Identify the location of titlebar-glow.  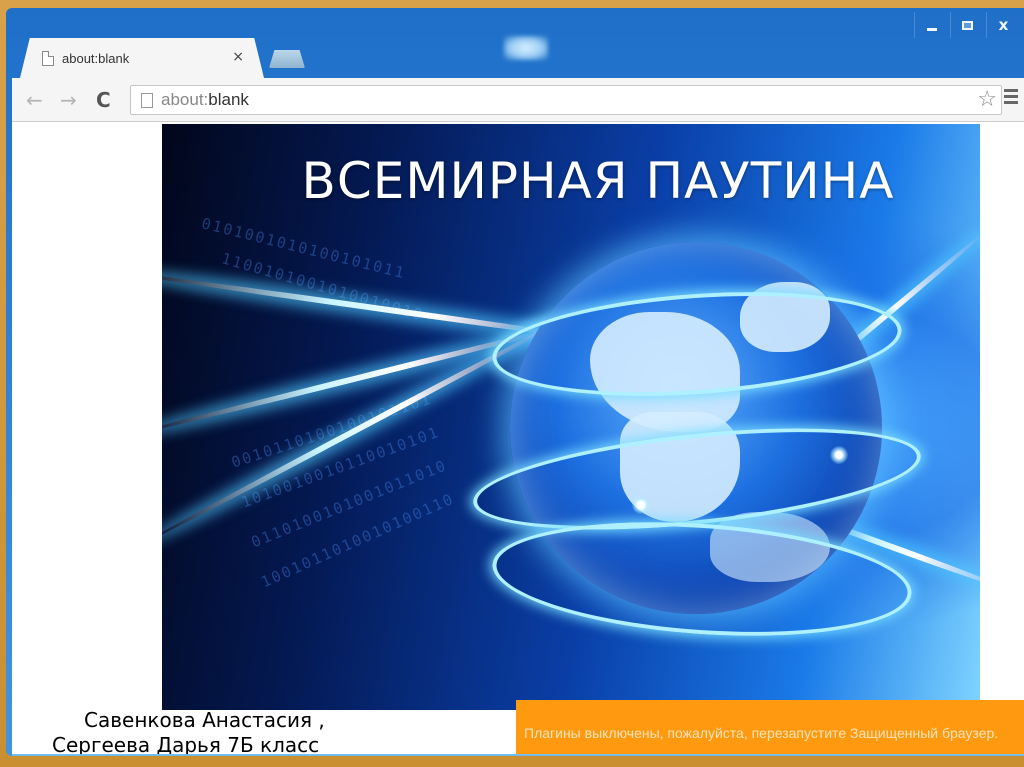
(526, 48).